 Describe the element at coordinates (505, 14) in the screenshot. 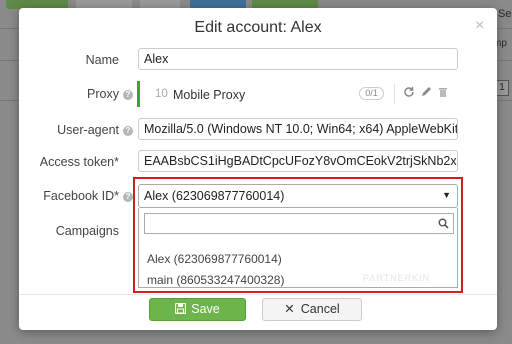

I see `bg-column-label: Se` at that location.